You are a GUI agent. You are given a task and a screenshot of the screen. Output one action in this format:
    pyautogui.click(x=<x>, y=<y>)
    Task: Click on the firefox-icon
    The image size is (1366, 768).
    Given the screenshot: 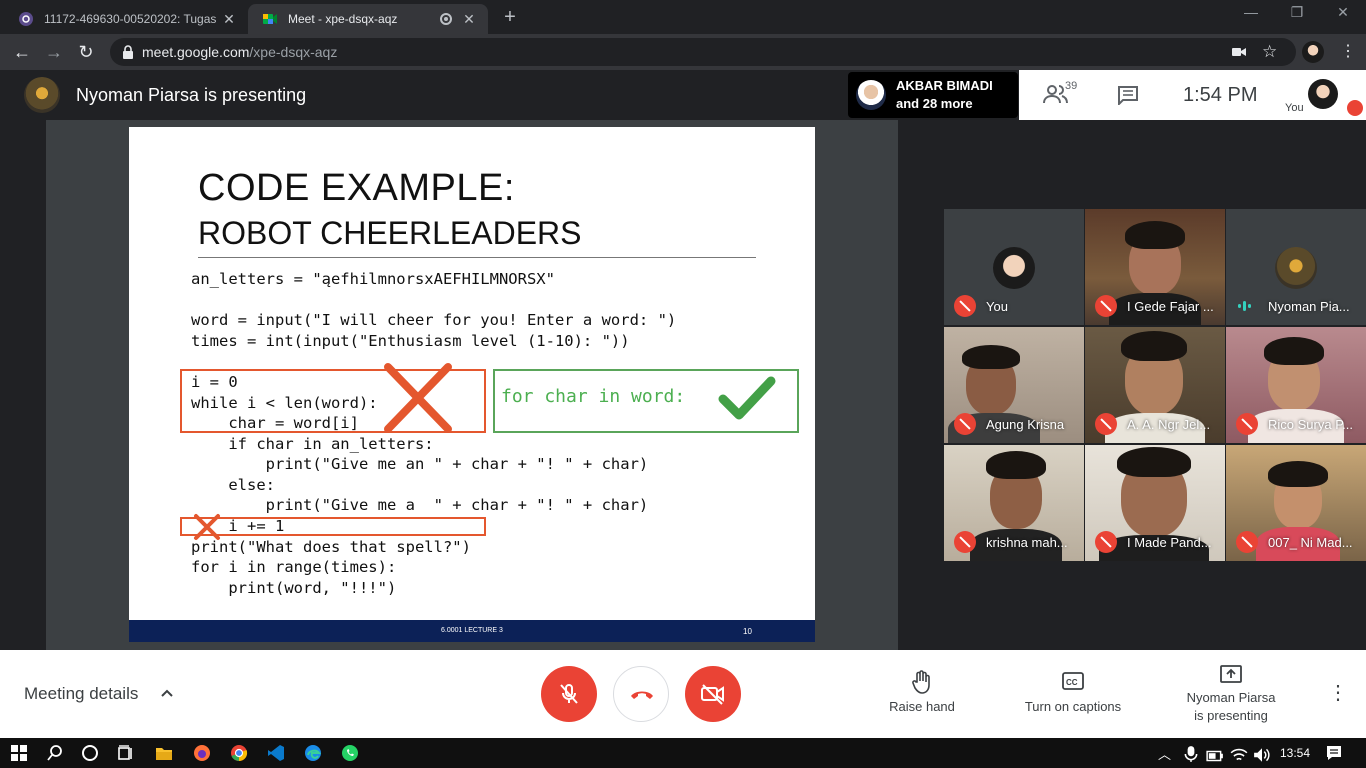 What is the action you would take?
    pyautogui.click(x=202, y=753)
    